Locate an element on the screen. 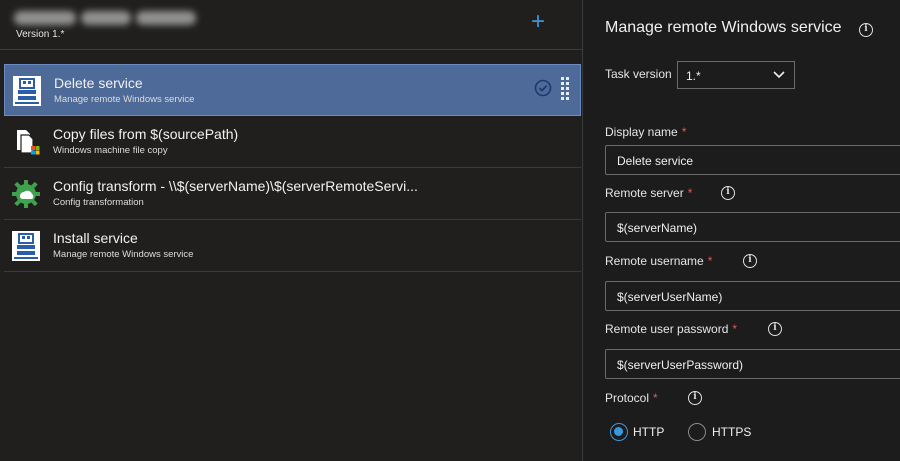  protocol-label-text: Protocol is located at coordinates (627, 398).